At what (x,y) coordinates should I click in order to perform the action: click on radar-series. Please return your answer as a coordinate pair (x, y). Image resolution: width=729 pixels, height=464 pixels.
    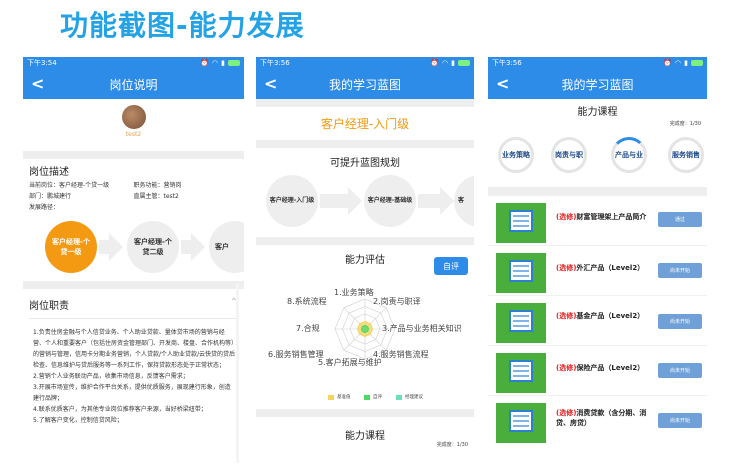
    Looking at the image, I should click on (365, 329).